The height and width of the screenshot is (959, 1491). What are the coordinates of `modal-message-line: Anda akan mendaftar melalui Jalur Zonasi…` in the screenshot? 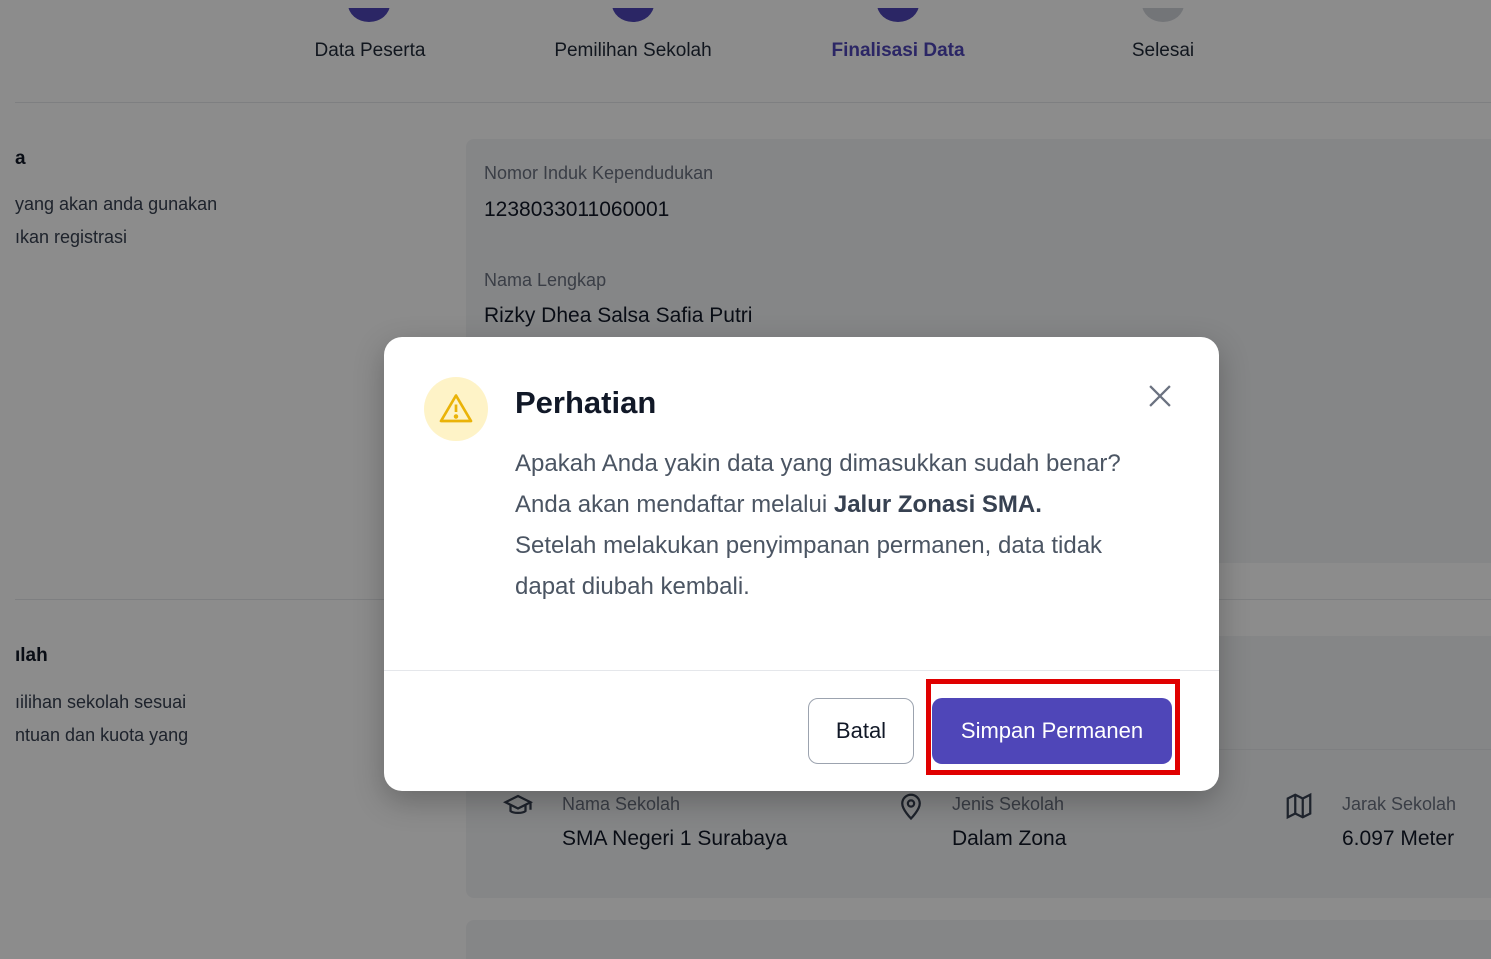 It's located at (855, 504).